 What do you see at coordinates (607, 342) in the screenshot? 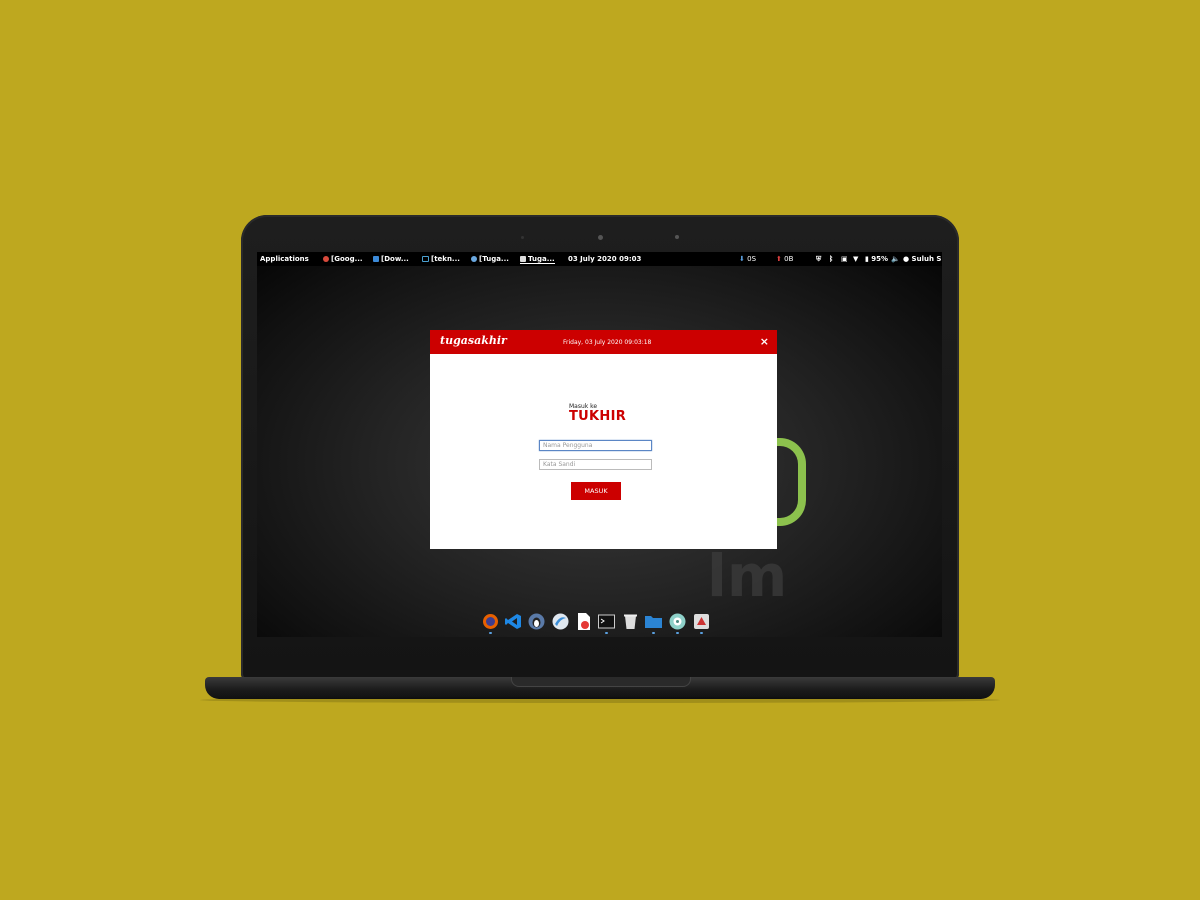
I see `header-datetime: Friday, 03 July 2020 09:03:18` at bounding box center [607, 342].